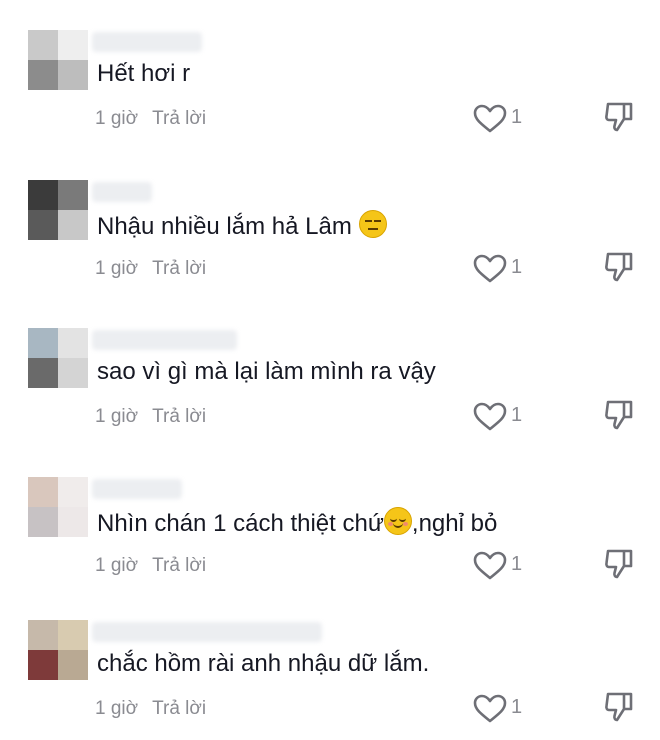  What do you see at coordinates (224, 226) in the screenshot?
I see `comment-text-body: Nhậu nhiều lắm hả Lâm` at bounding box center [224, 226].